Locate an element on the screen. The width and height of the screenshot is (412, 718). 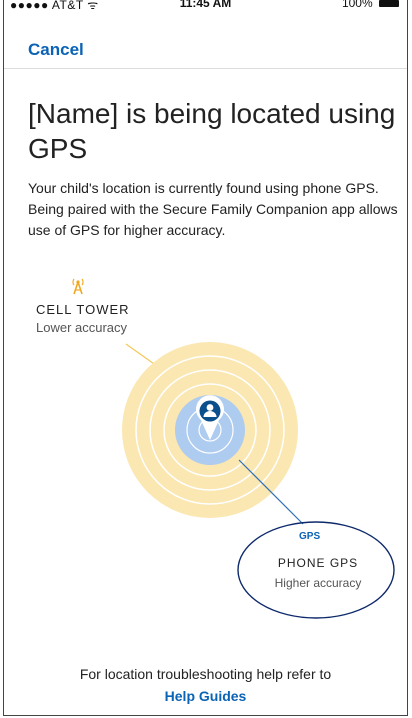
phone-gps-subtitle: Higher accuracy is located at coordinates (318, 583).